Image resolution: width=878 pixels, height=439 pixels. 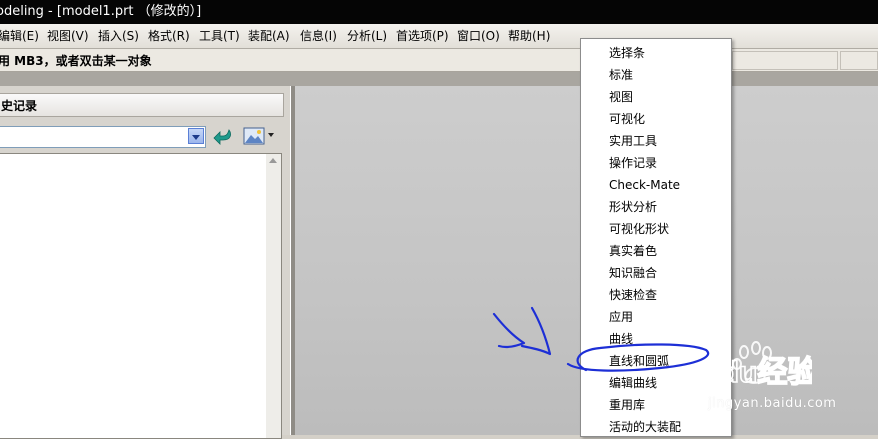 What do you see at coordinates (633, 273) in the screenshot?
I see `menu-item-knowledge-fusion: 知识融合` at bounding box center [633, 273].